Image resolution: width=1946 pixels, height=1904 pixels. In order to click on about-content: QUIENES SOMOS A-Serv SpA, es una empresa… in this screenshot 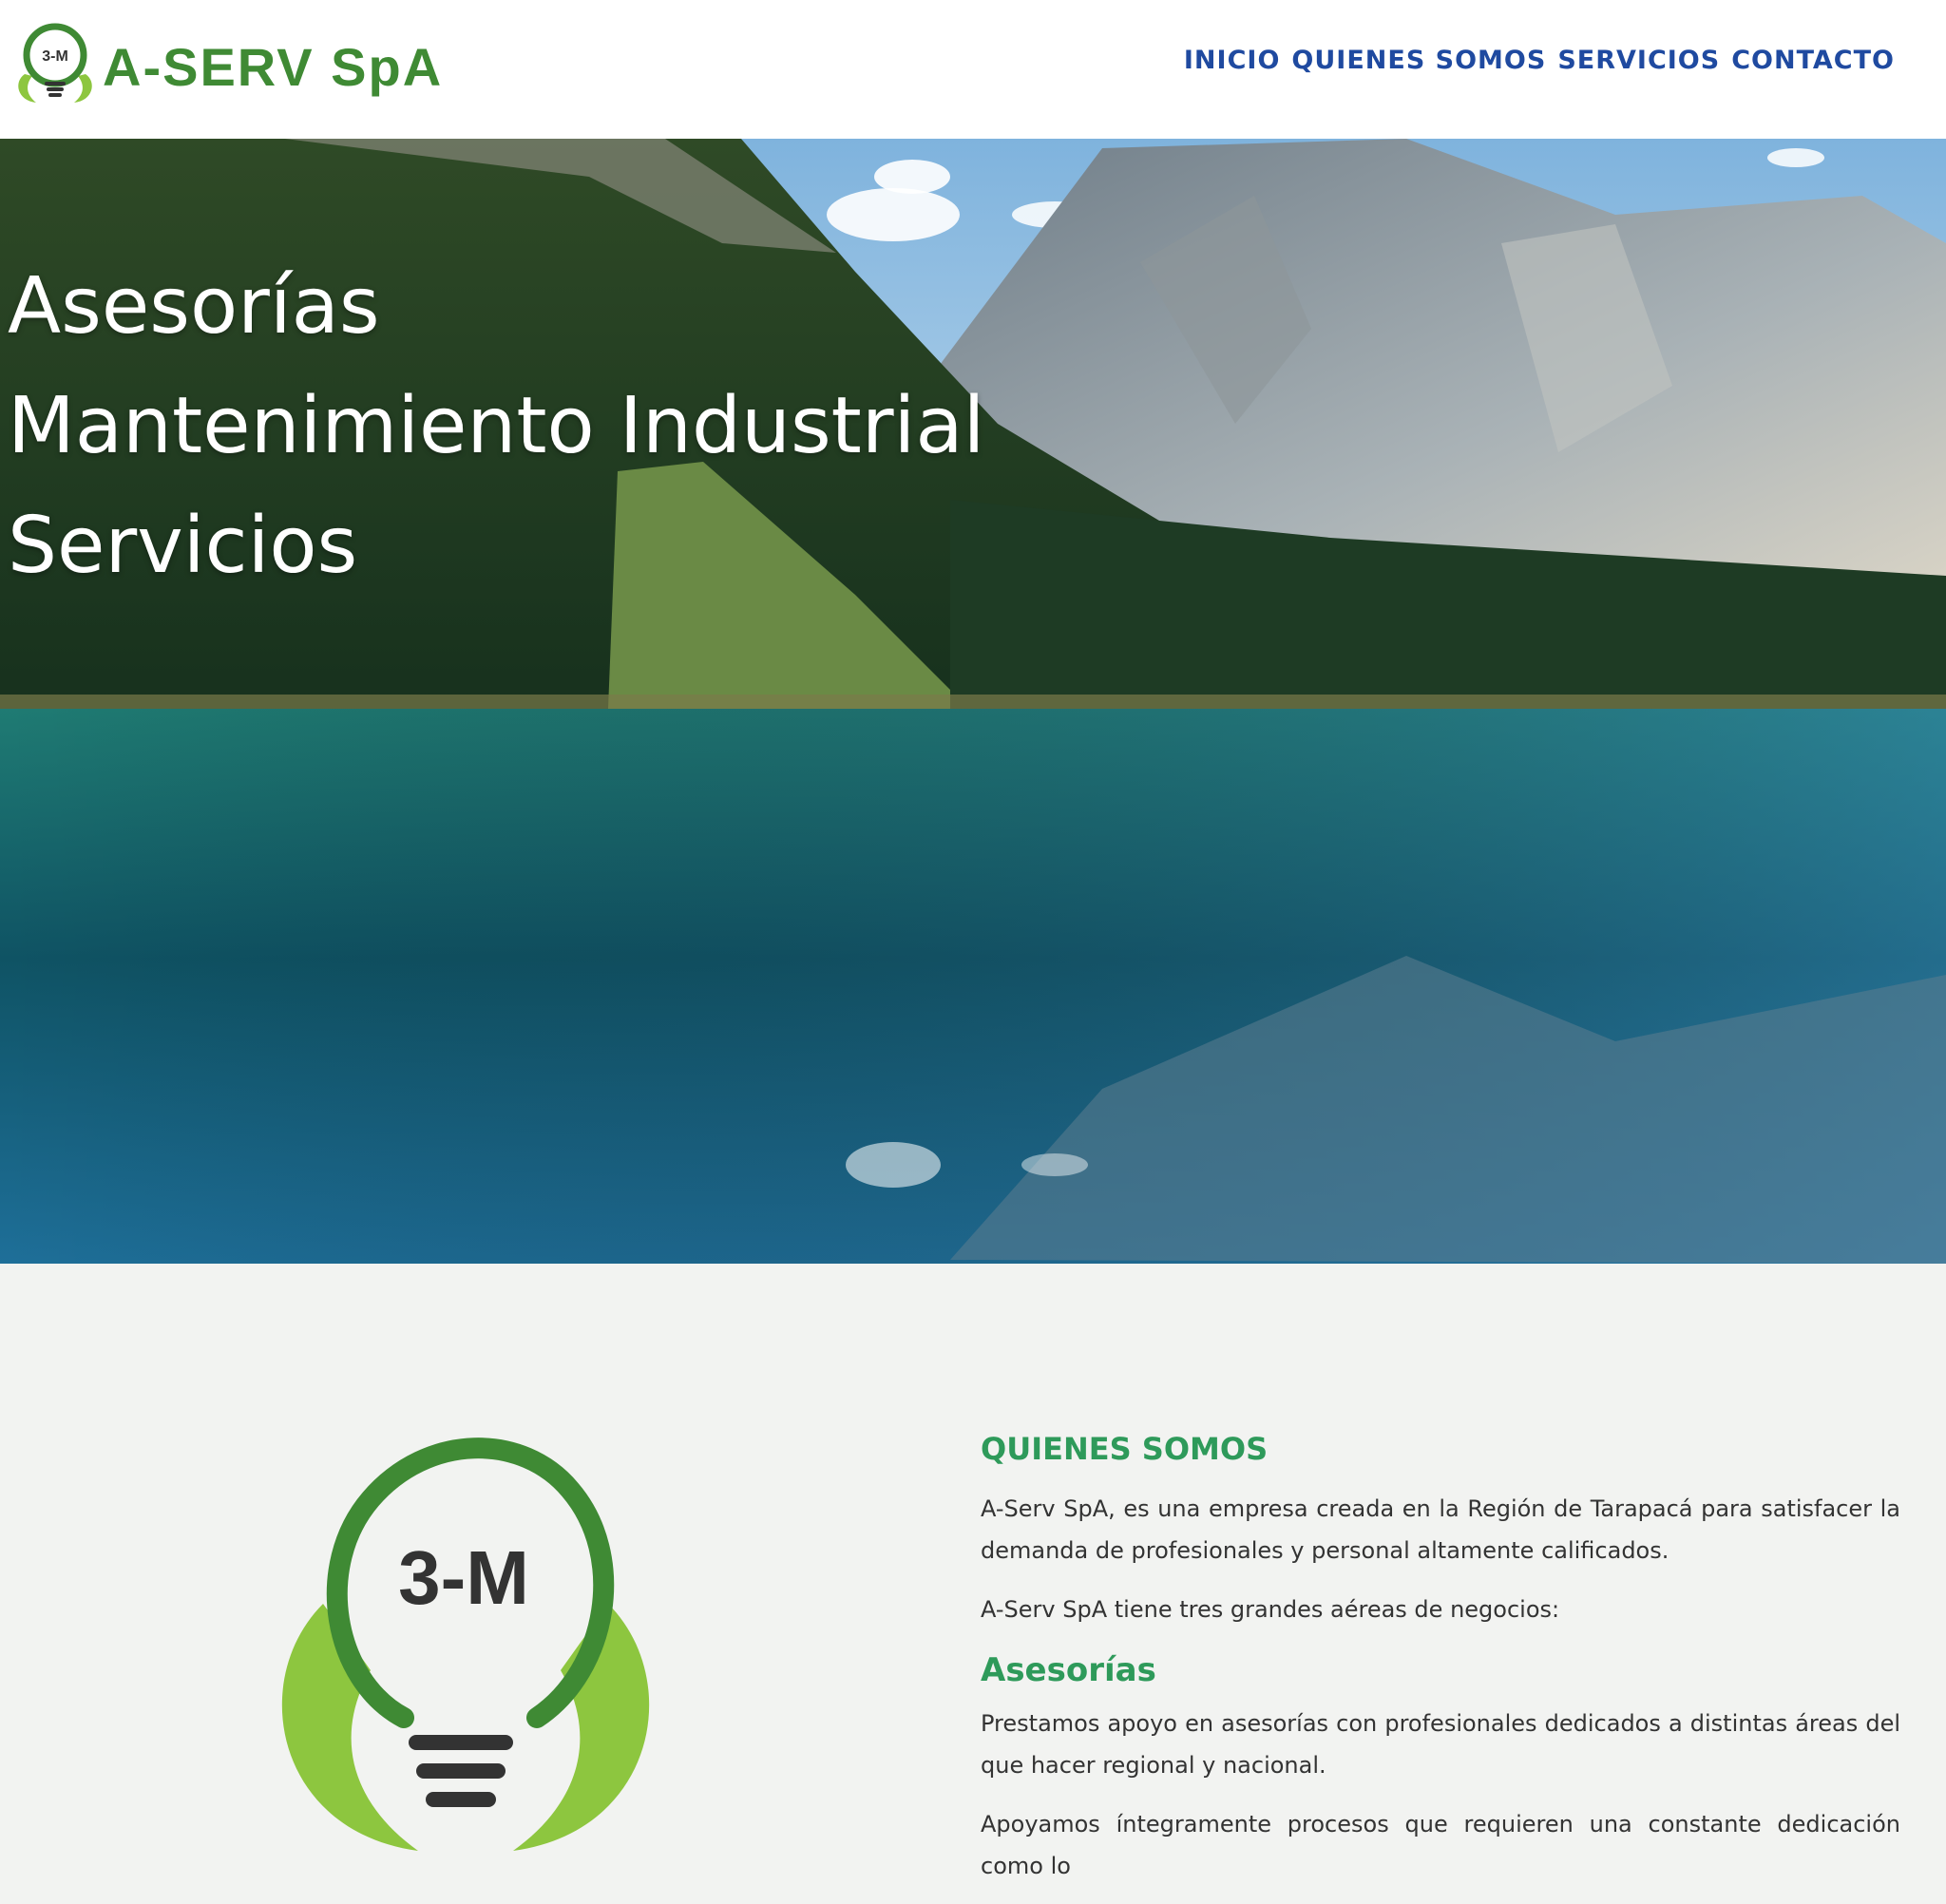, I will do `click(1440, 1667)`.